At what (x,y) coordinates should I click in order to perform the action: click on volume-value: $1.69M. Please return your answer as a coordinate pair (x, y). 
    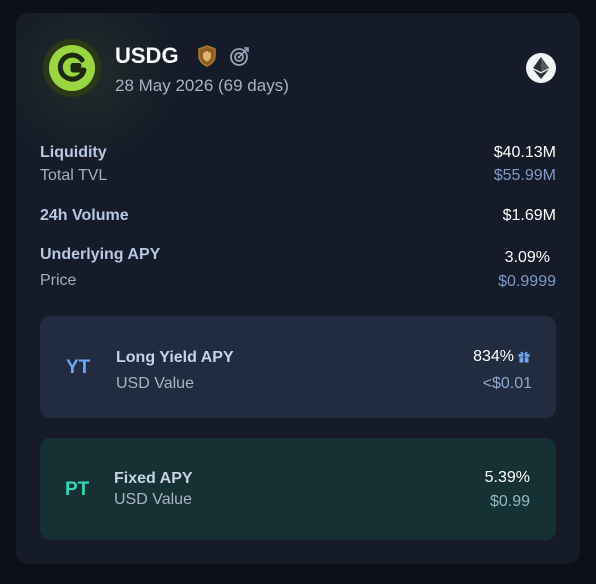
    Looking at the image, I should click on (529, 215).